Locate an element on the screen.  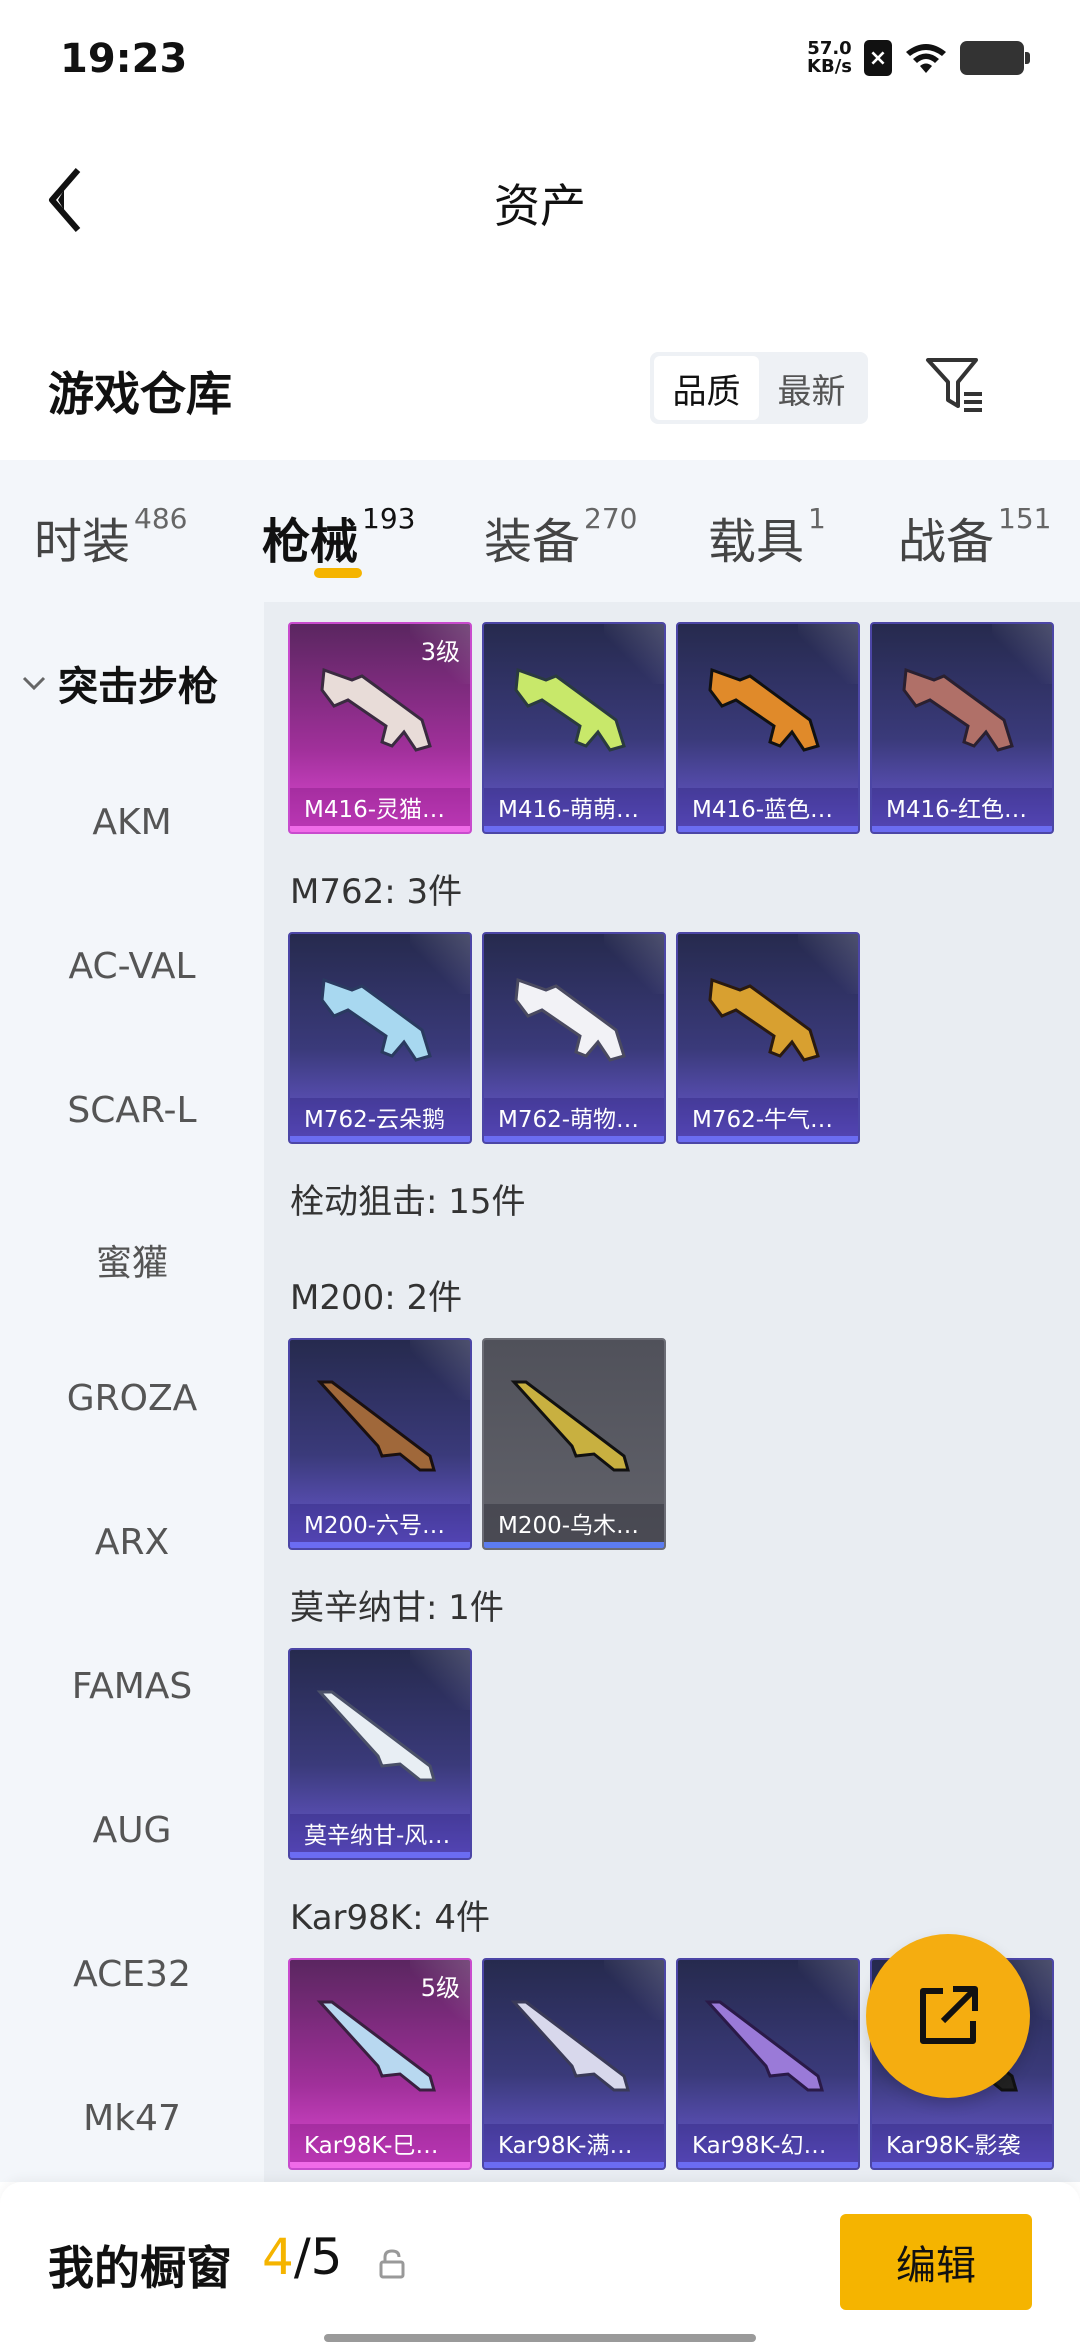
skin-card: M762-云朵鹅 is located at coordinates (380, 1038).